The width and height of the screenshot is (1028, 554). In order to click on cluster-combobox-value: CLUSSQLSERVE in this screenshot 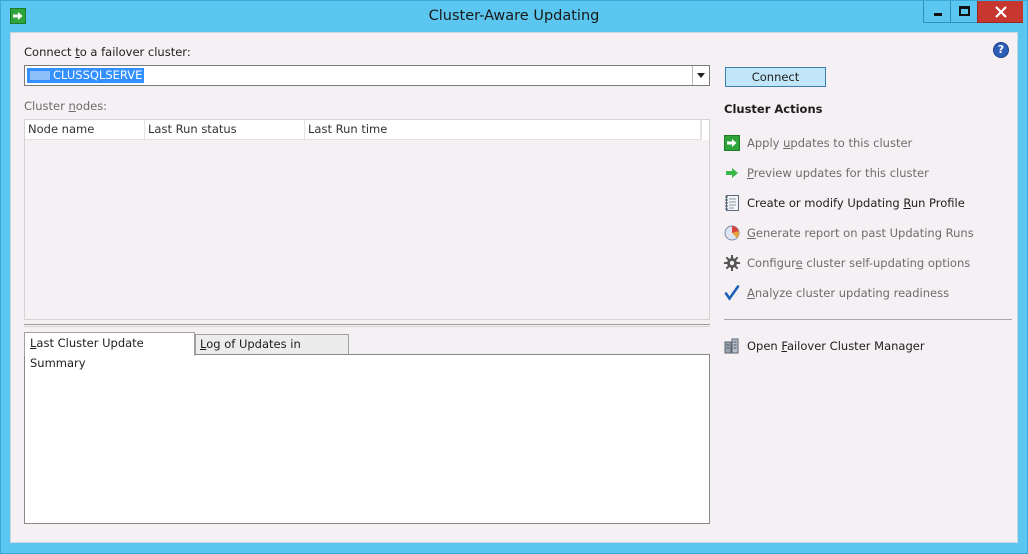, I will do `click(86, 75)`.